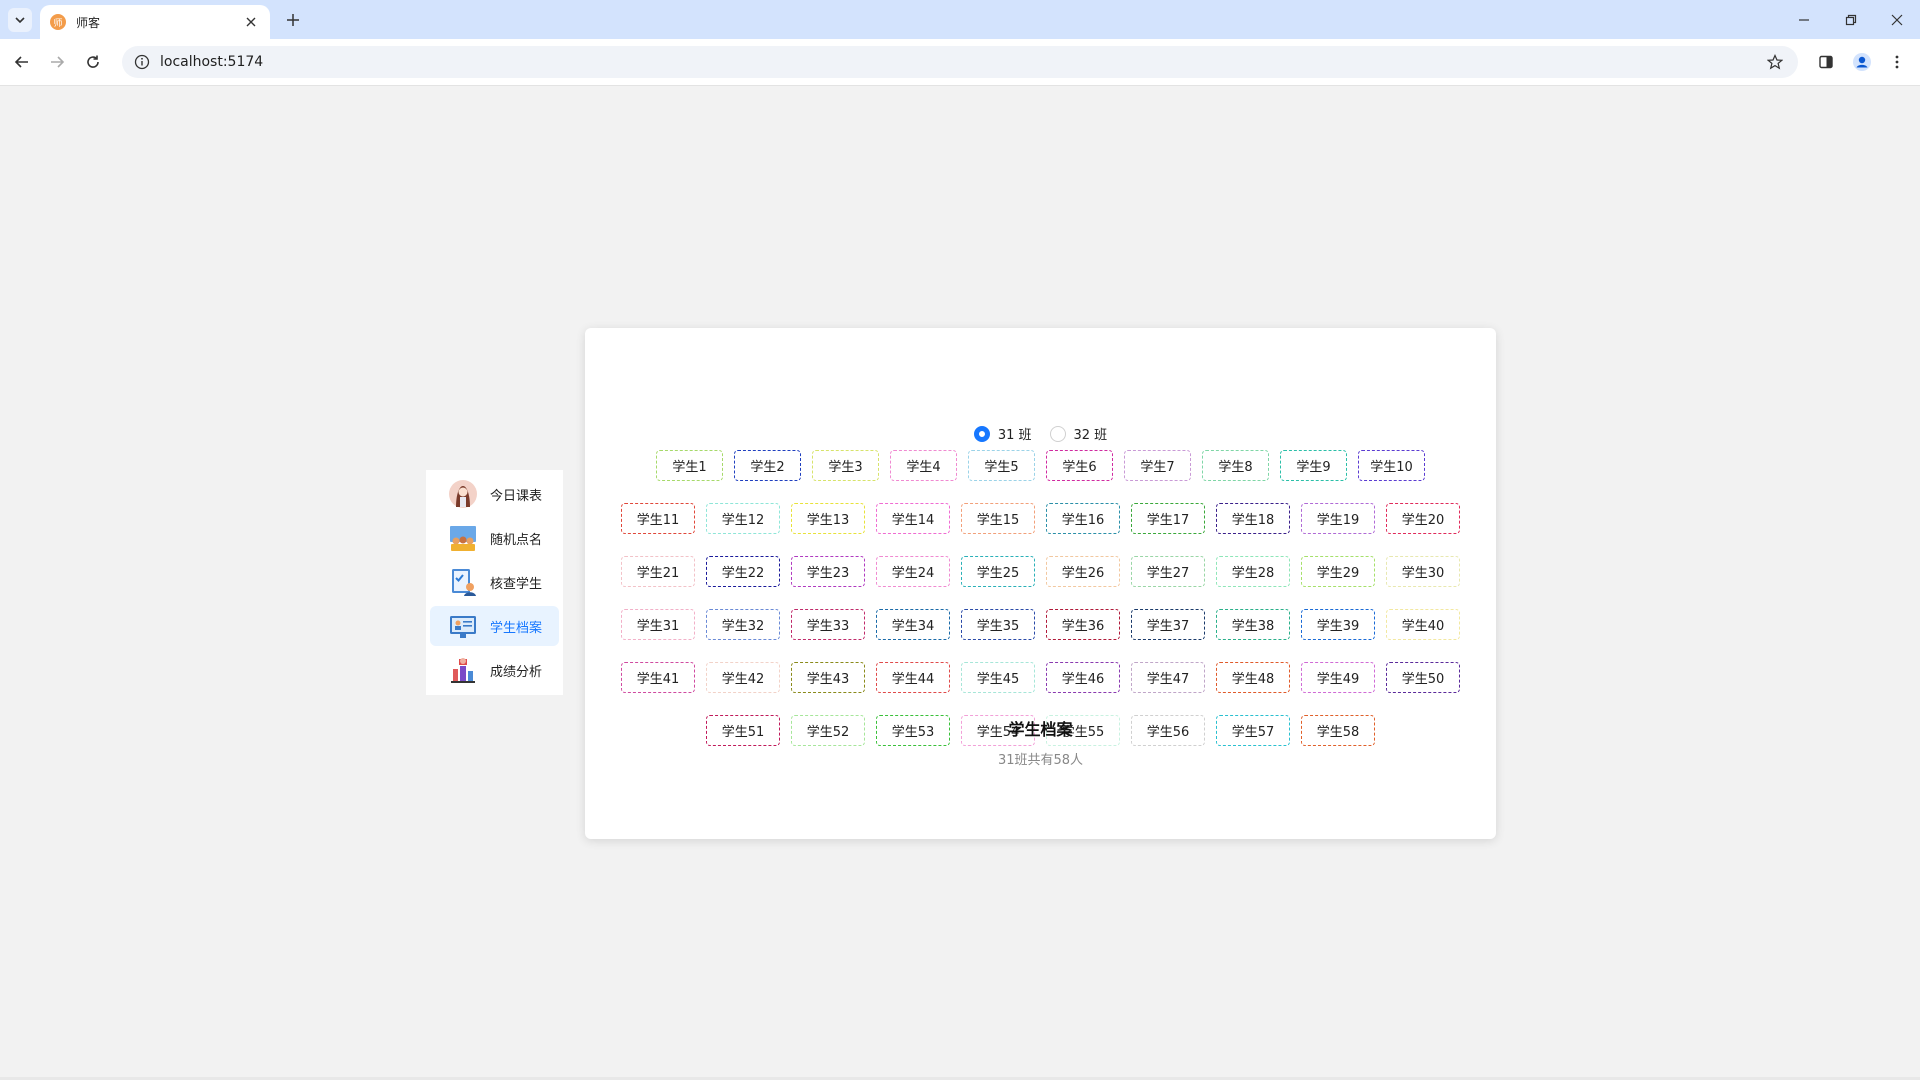 This screenshot has height=1080, width=1920. I want to click on student-chip: 学生4, so click(923, 465).